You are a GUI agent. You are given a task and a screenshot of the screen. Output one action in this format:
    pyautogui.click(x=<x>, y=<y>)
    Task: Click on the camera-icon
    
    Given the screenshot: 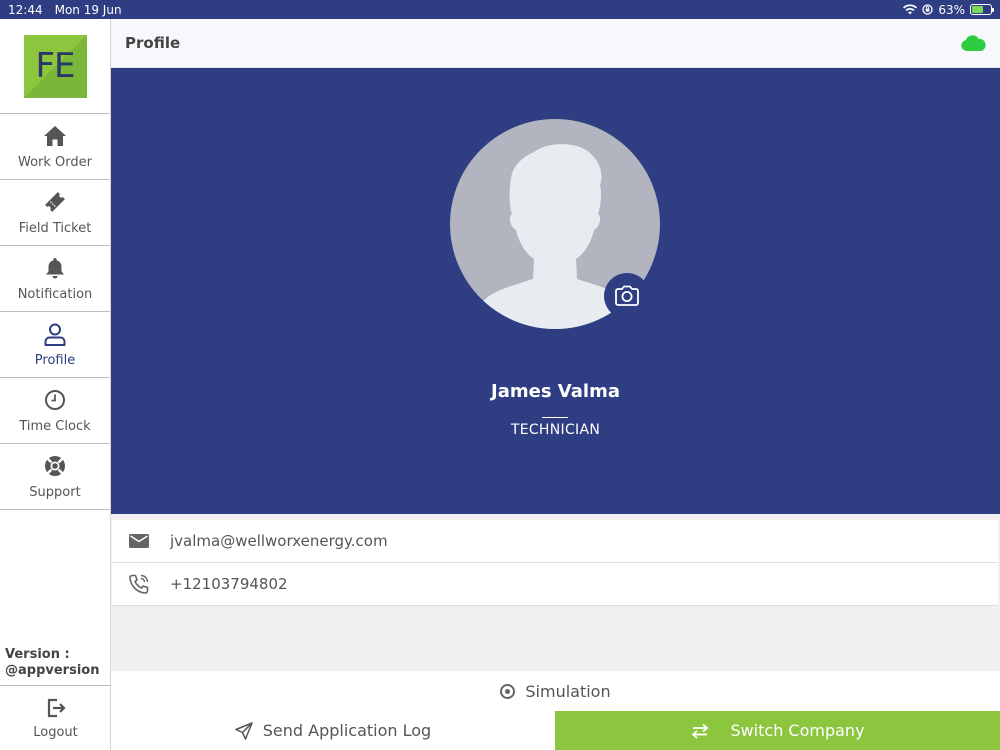 What is the action you would take?
    pyautogui.click(x=627, y=295)
    